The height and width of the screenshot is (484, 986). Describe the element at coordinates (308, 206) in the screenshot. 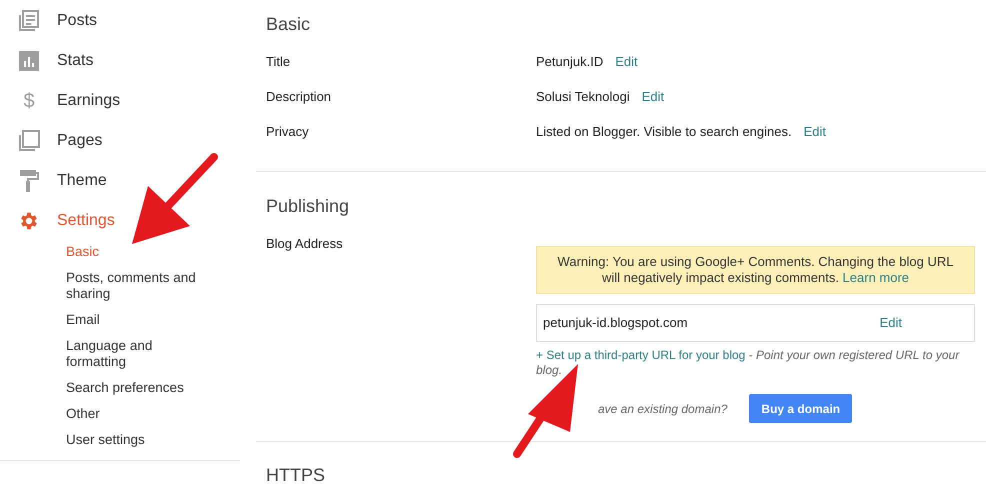

I see `section-heading: Publishing` at that location.